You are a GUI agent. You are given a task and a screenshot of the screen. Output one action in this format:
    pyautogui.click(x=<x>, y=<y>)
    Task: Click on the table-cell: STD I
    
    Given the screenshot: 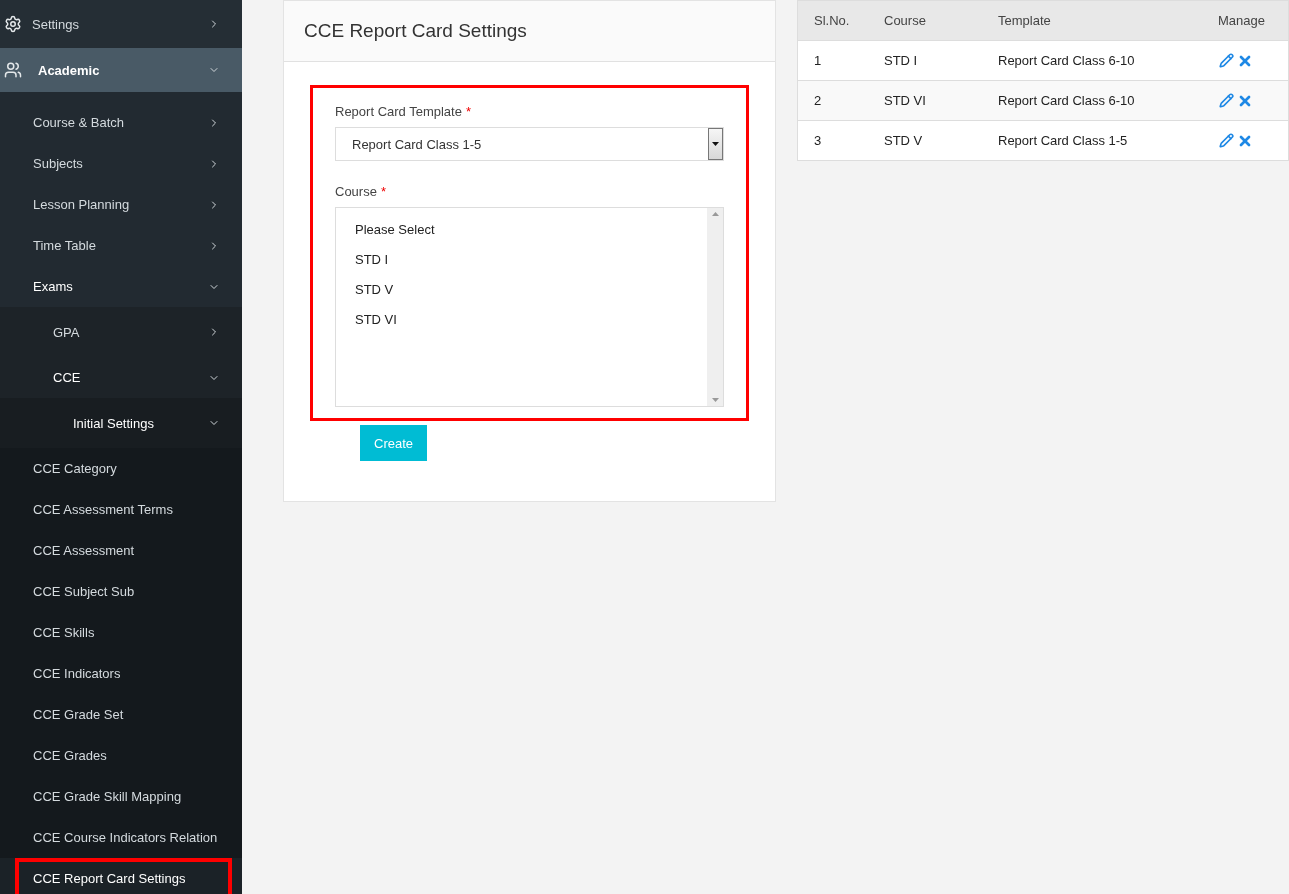 What is the action you would take?
    pyautogui.click(x=941, y=60)
    